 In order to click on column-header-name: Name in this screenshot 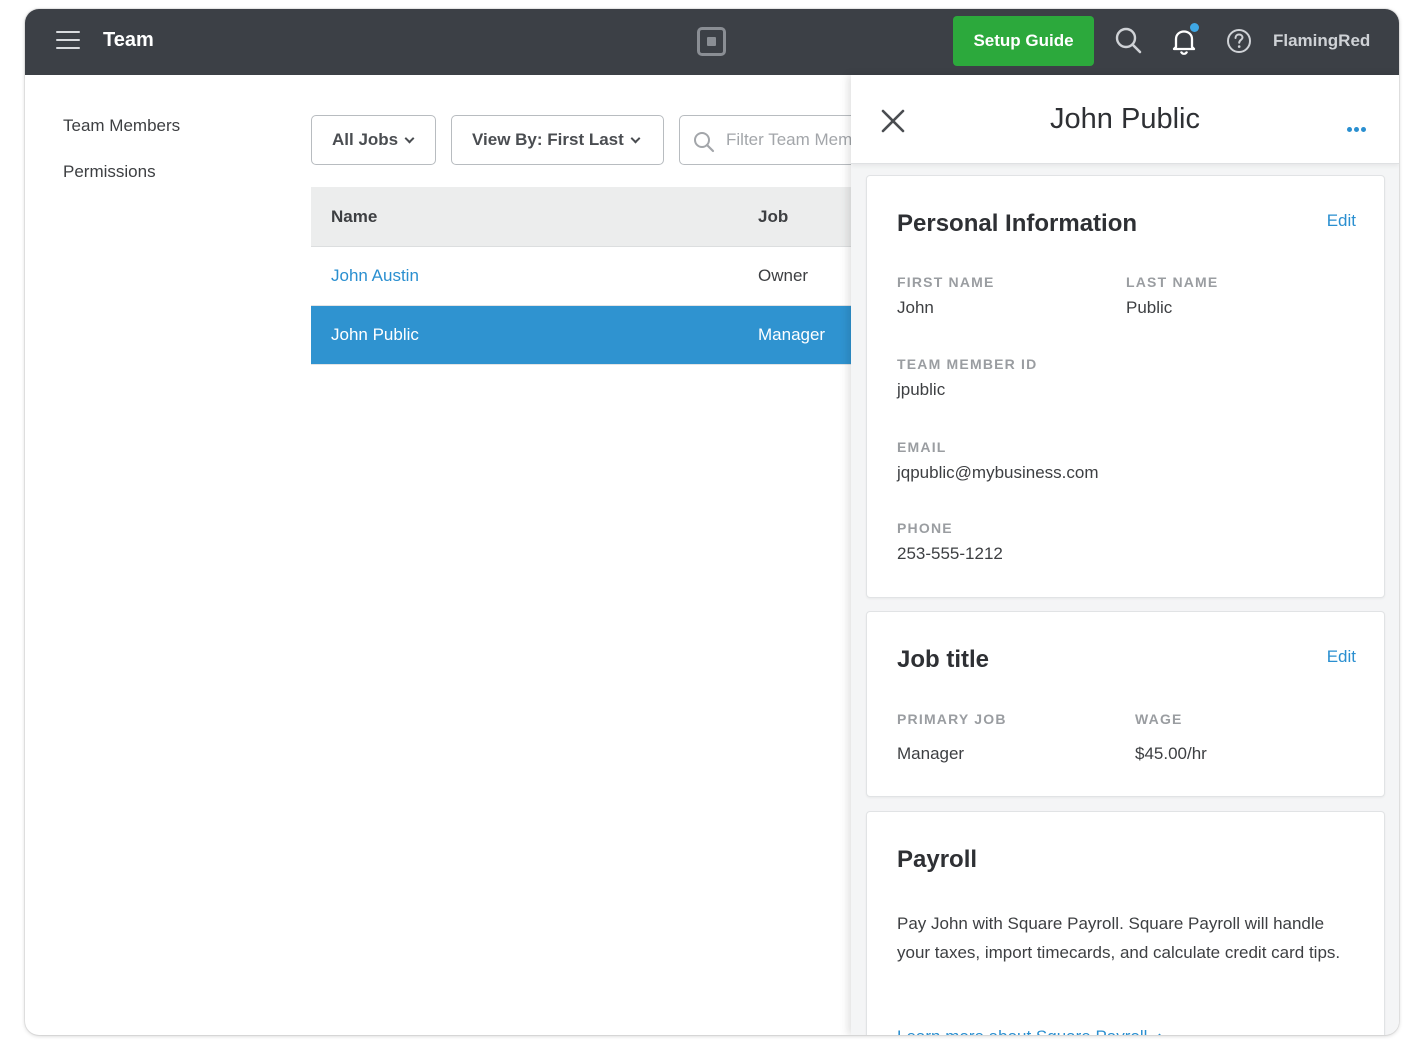, I will do `click(354, 217)`.